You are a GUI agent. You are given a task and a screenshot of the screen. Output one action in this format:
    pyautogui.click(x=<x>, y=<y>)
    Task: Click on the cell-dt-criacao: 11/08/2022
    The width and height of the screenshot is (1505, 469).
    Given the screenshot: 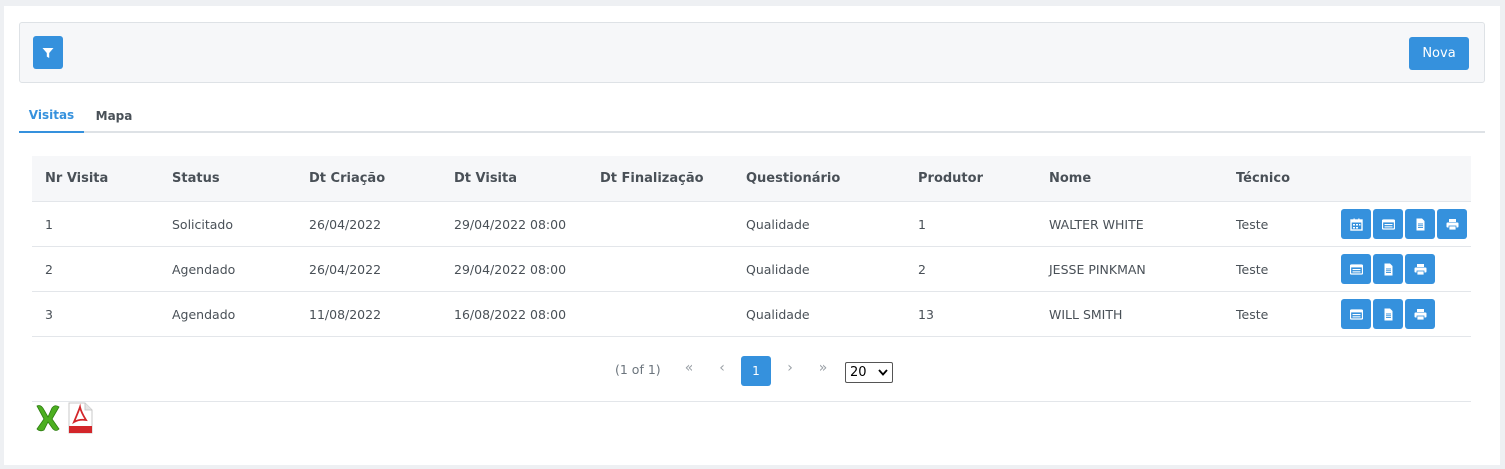 What is the action you would take?
    pyautogui.click(x=345, y=314)
    